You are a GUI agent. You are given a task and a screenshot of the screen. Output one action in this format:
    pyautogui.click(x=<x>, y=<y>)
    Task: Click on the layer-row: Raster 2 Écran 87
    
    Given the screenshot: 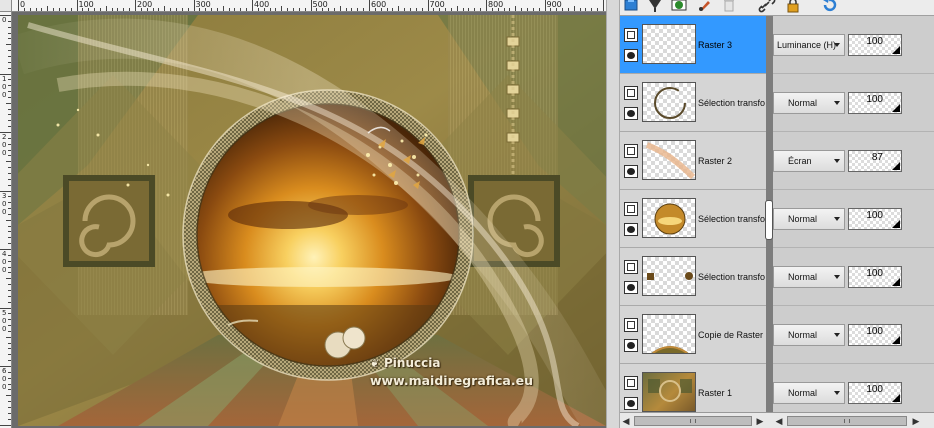 What is the action you would take?
    pyautogui.click(x=777, y=161)
    